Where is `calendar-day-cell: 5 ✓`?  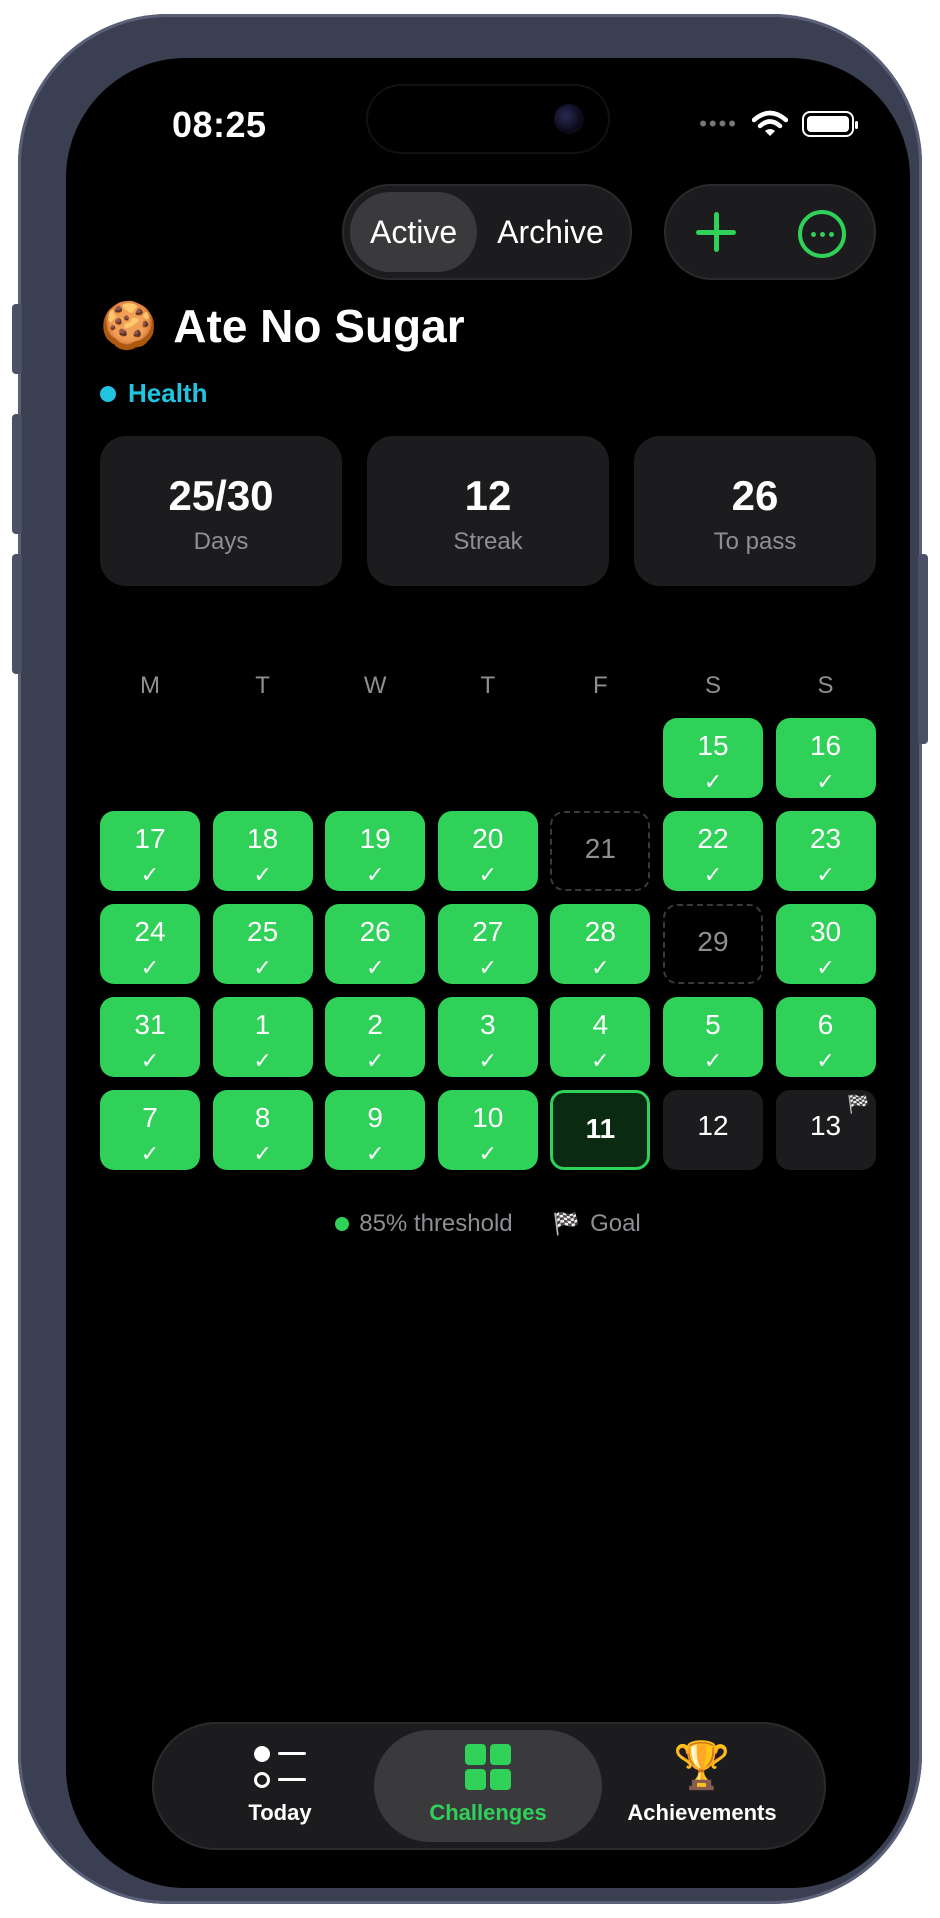 calendar-day-cell: 5 ✓ is located at coordinates (712, 1037).